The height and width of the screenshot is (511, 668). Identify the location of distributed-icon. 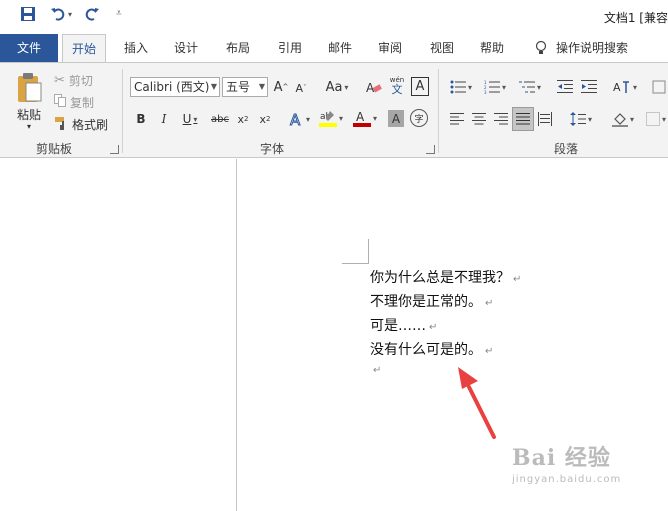
(545, 119).